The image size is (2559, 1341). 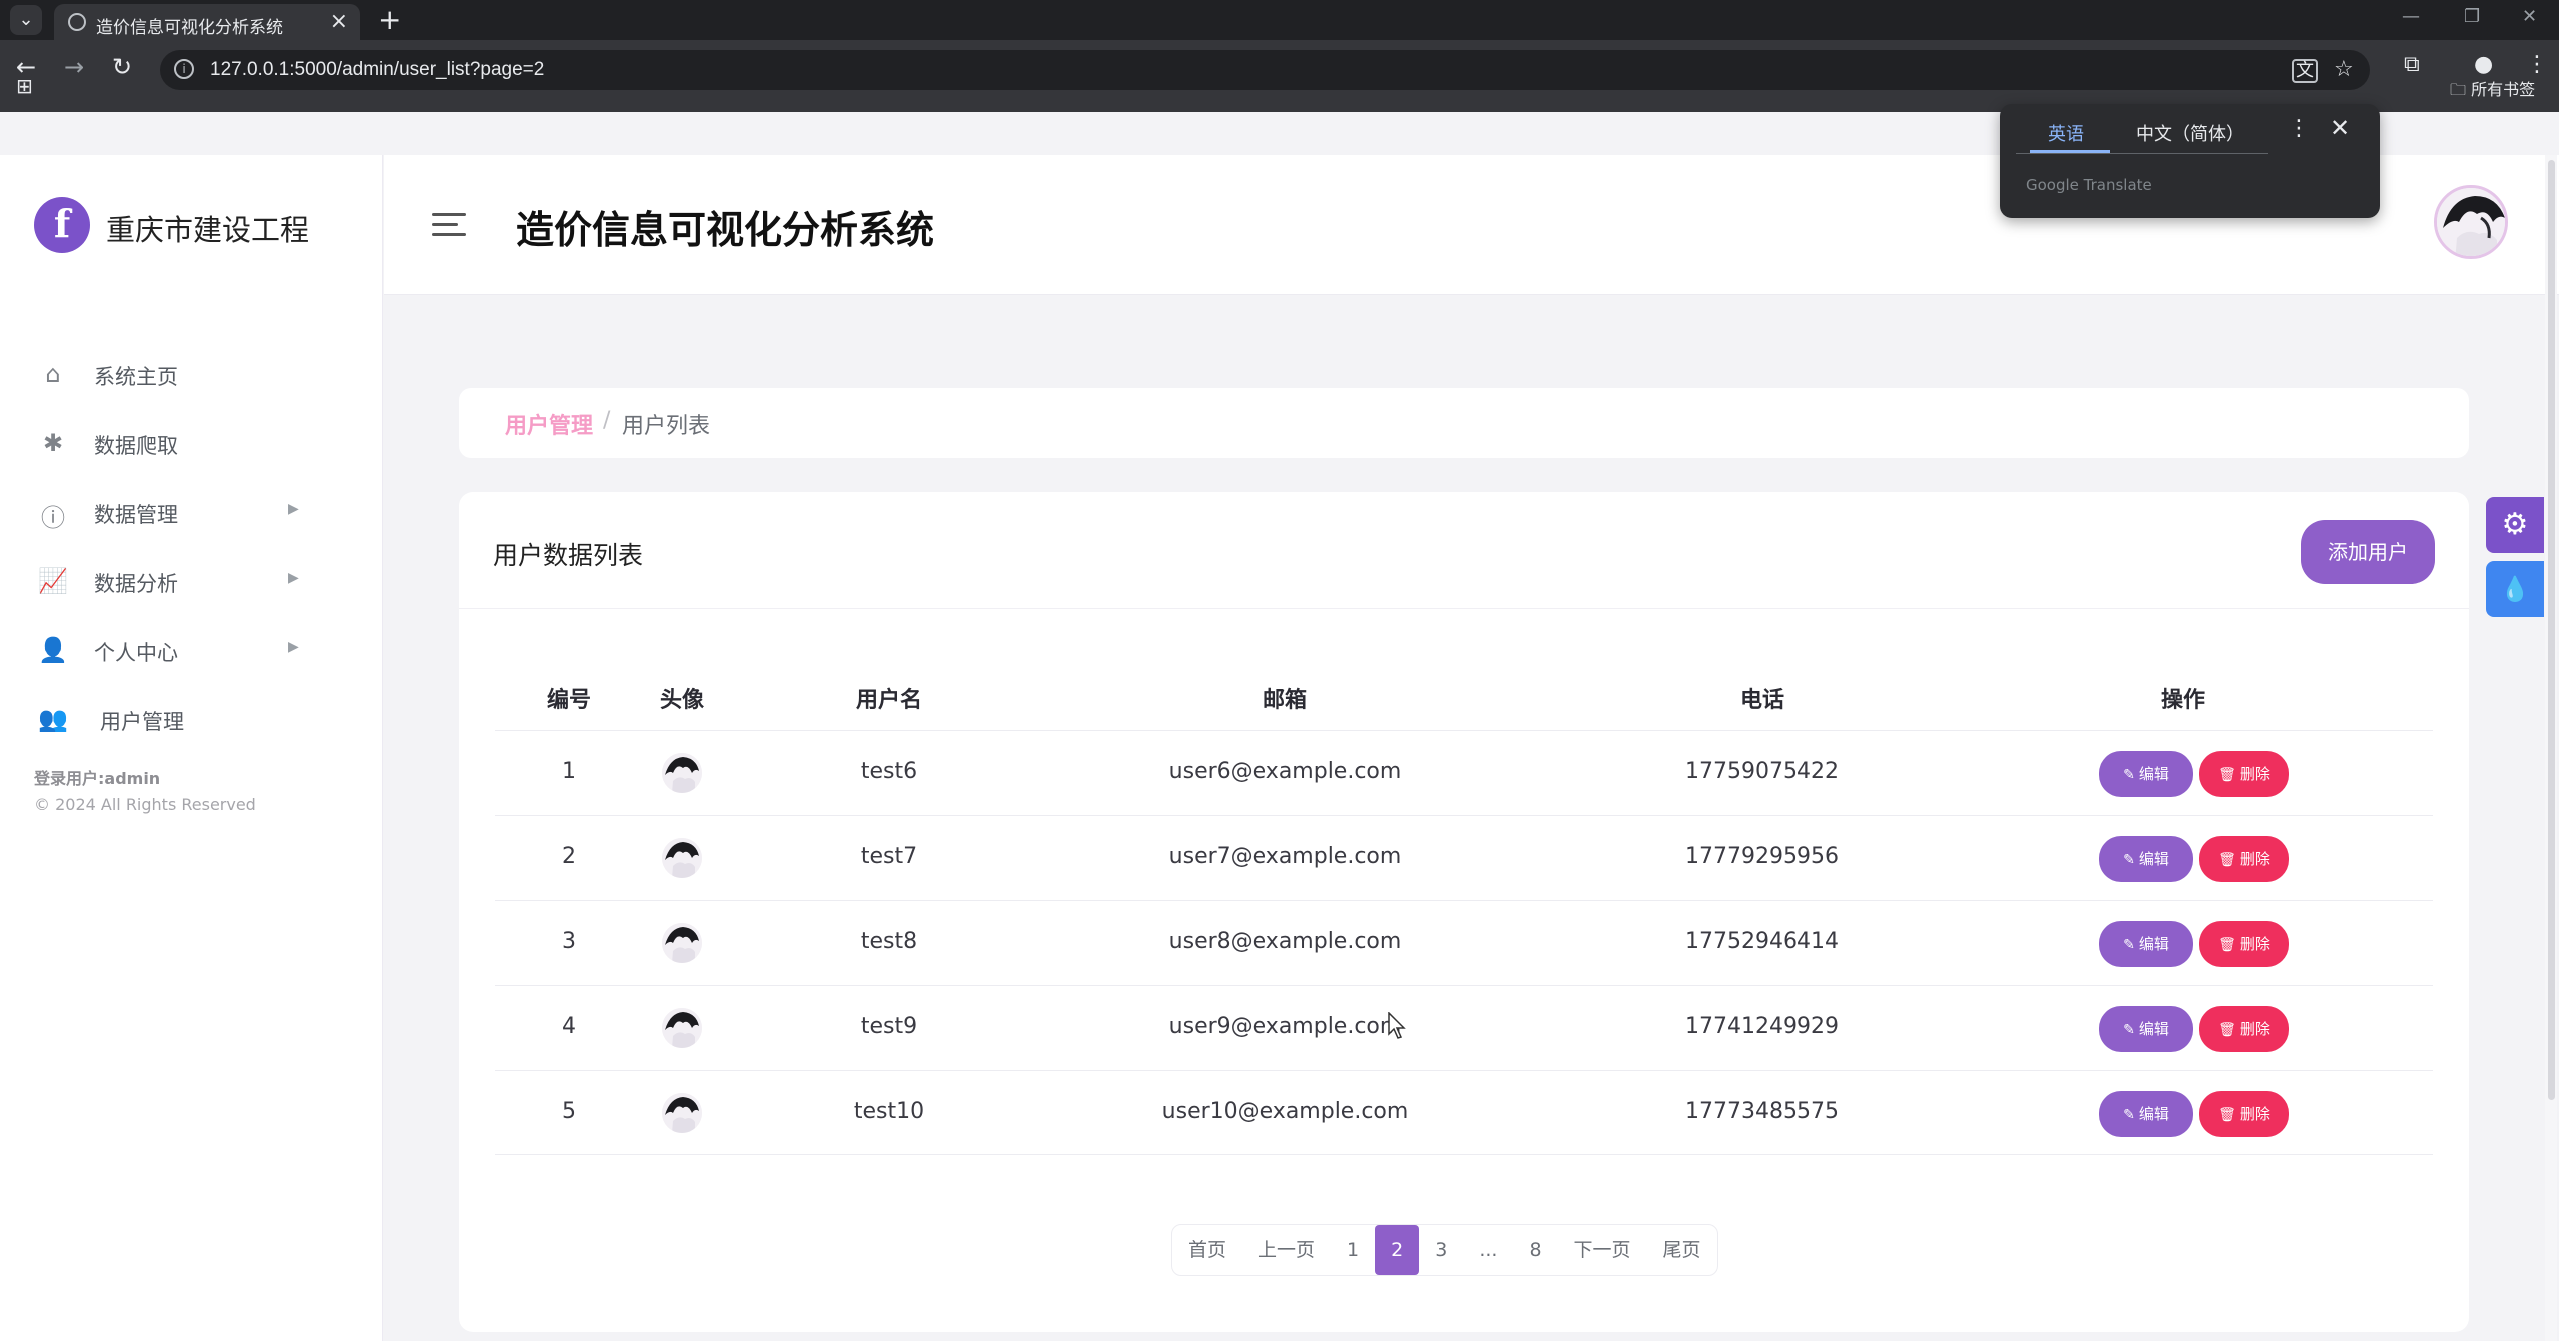 What do you see at coordinates (569, 856) in the screenshot?
I see `row-id: 2` at bounding box center [569, 856].